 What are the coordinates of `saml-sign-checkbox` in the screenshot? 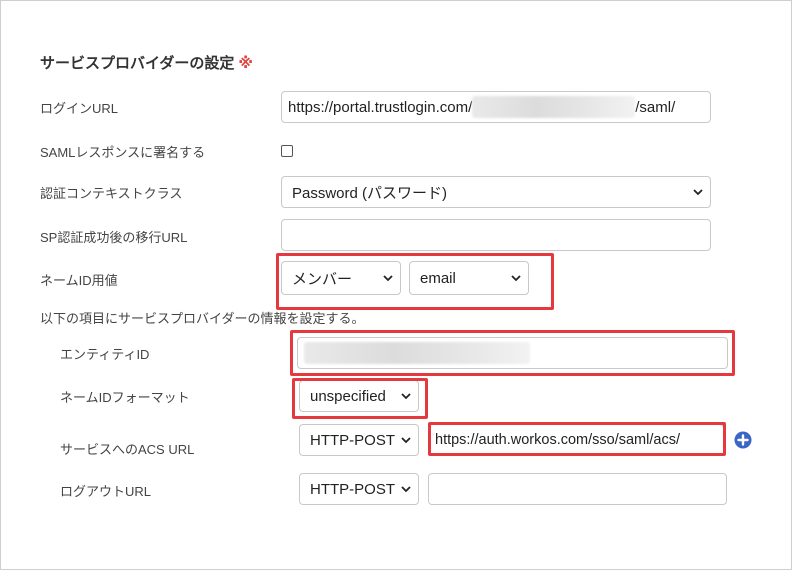 It's located at (287, 151).